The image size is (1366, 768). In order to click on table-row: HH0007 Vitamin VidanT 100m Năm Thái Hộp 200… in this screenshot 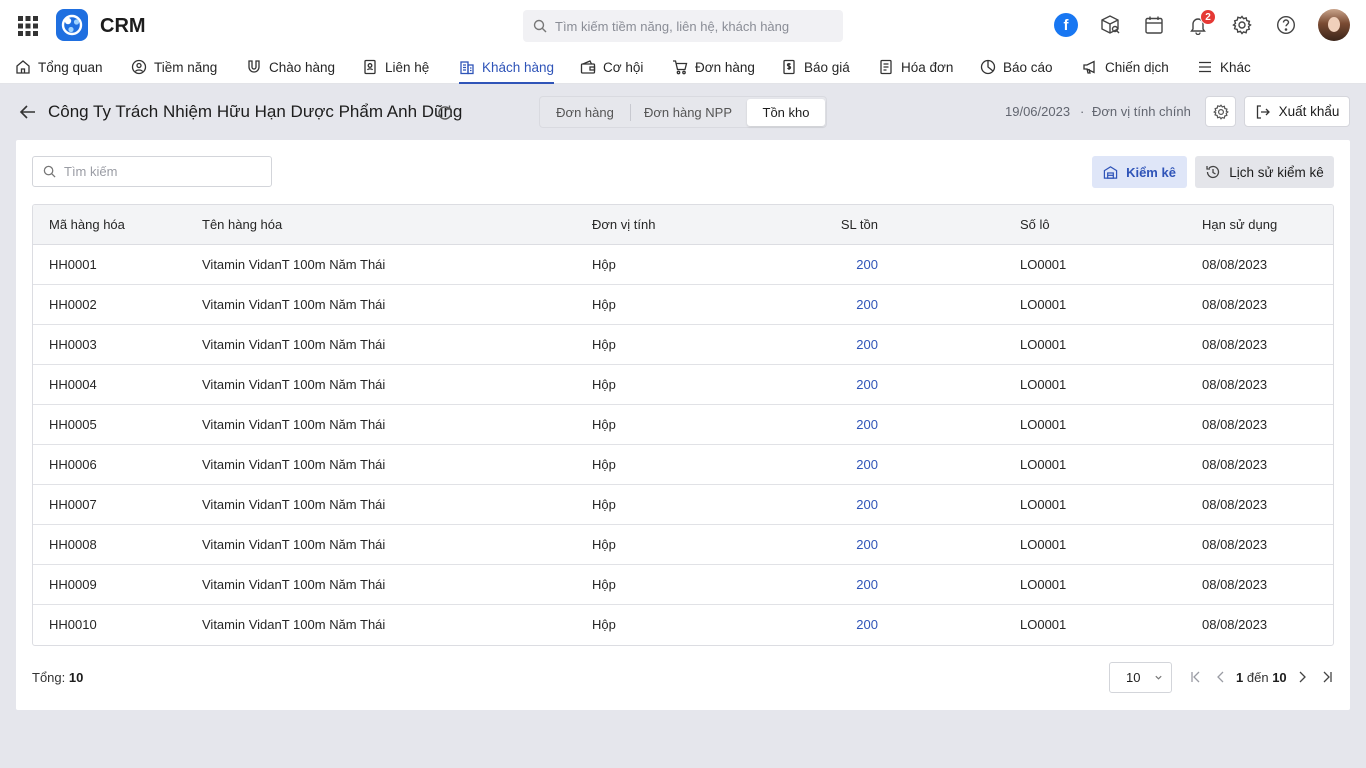, I will do `click(683, 505)`.